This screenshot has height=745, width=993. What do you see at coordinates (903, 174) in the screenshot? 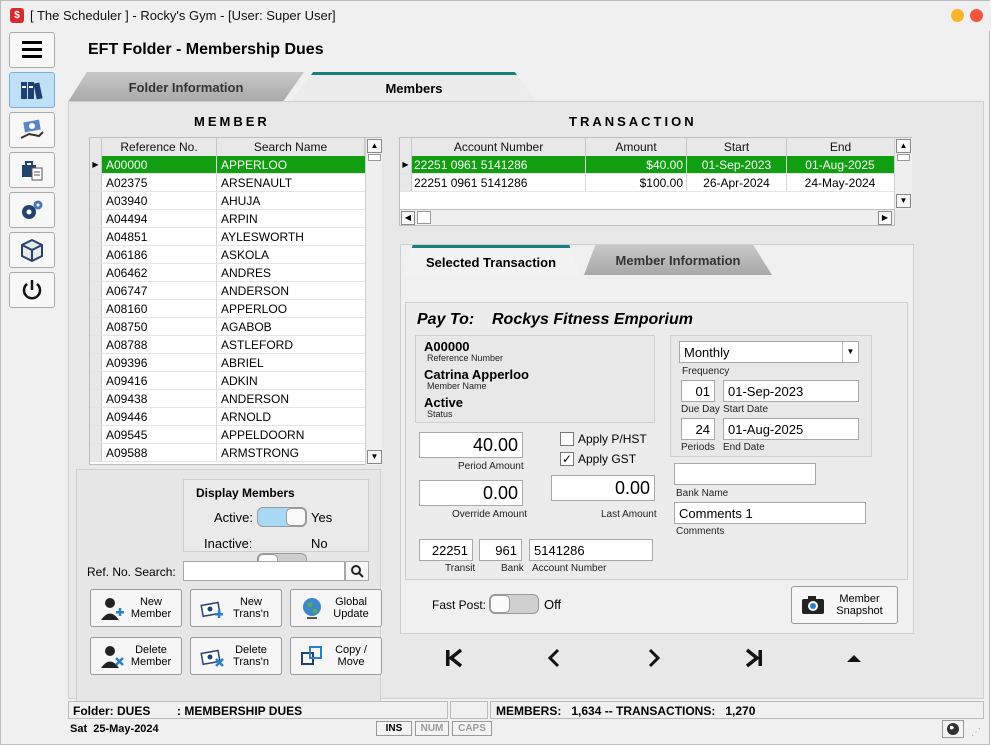
I see `transaction-vscrollbar: ▲ ▼` at bounding box center [903, 174].